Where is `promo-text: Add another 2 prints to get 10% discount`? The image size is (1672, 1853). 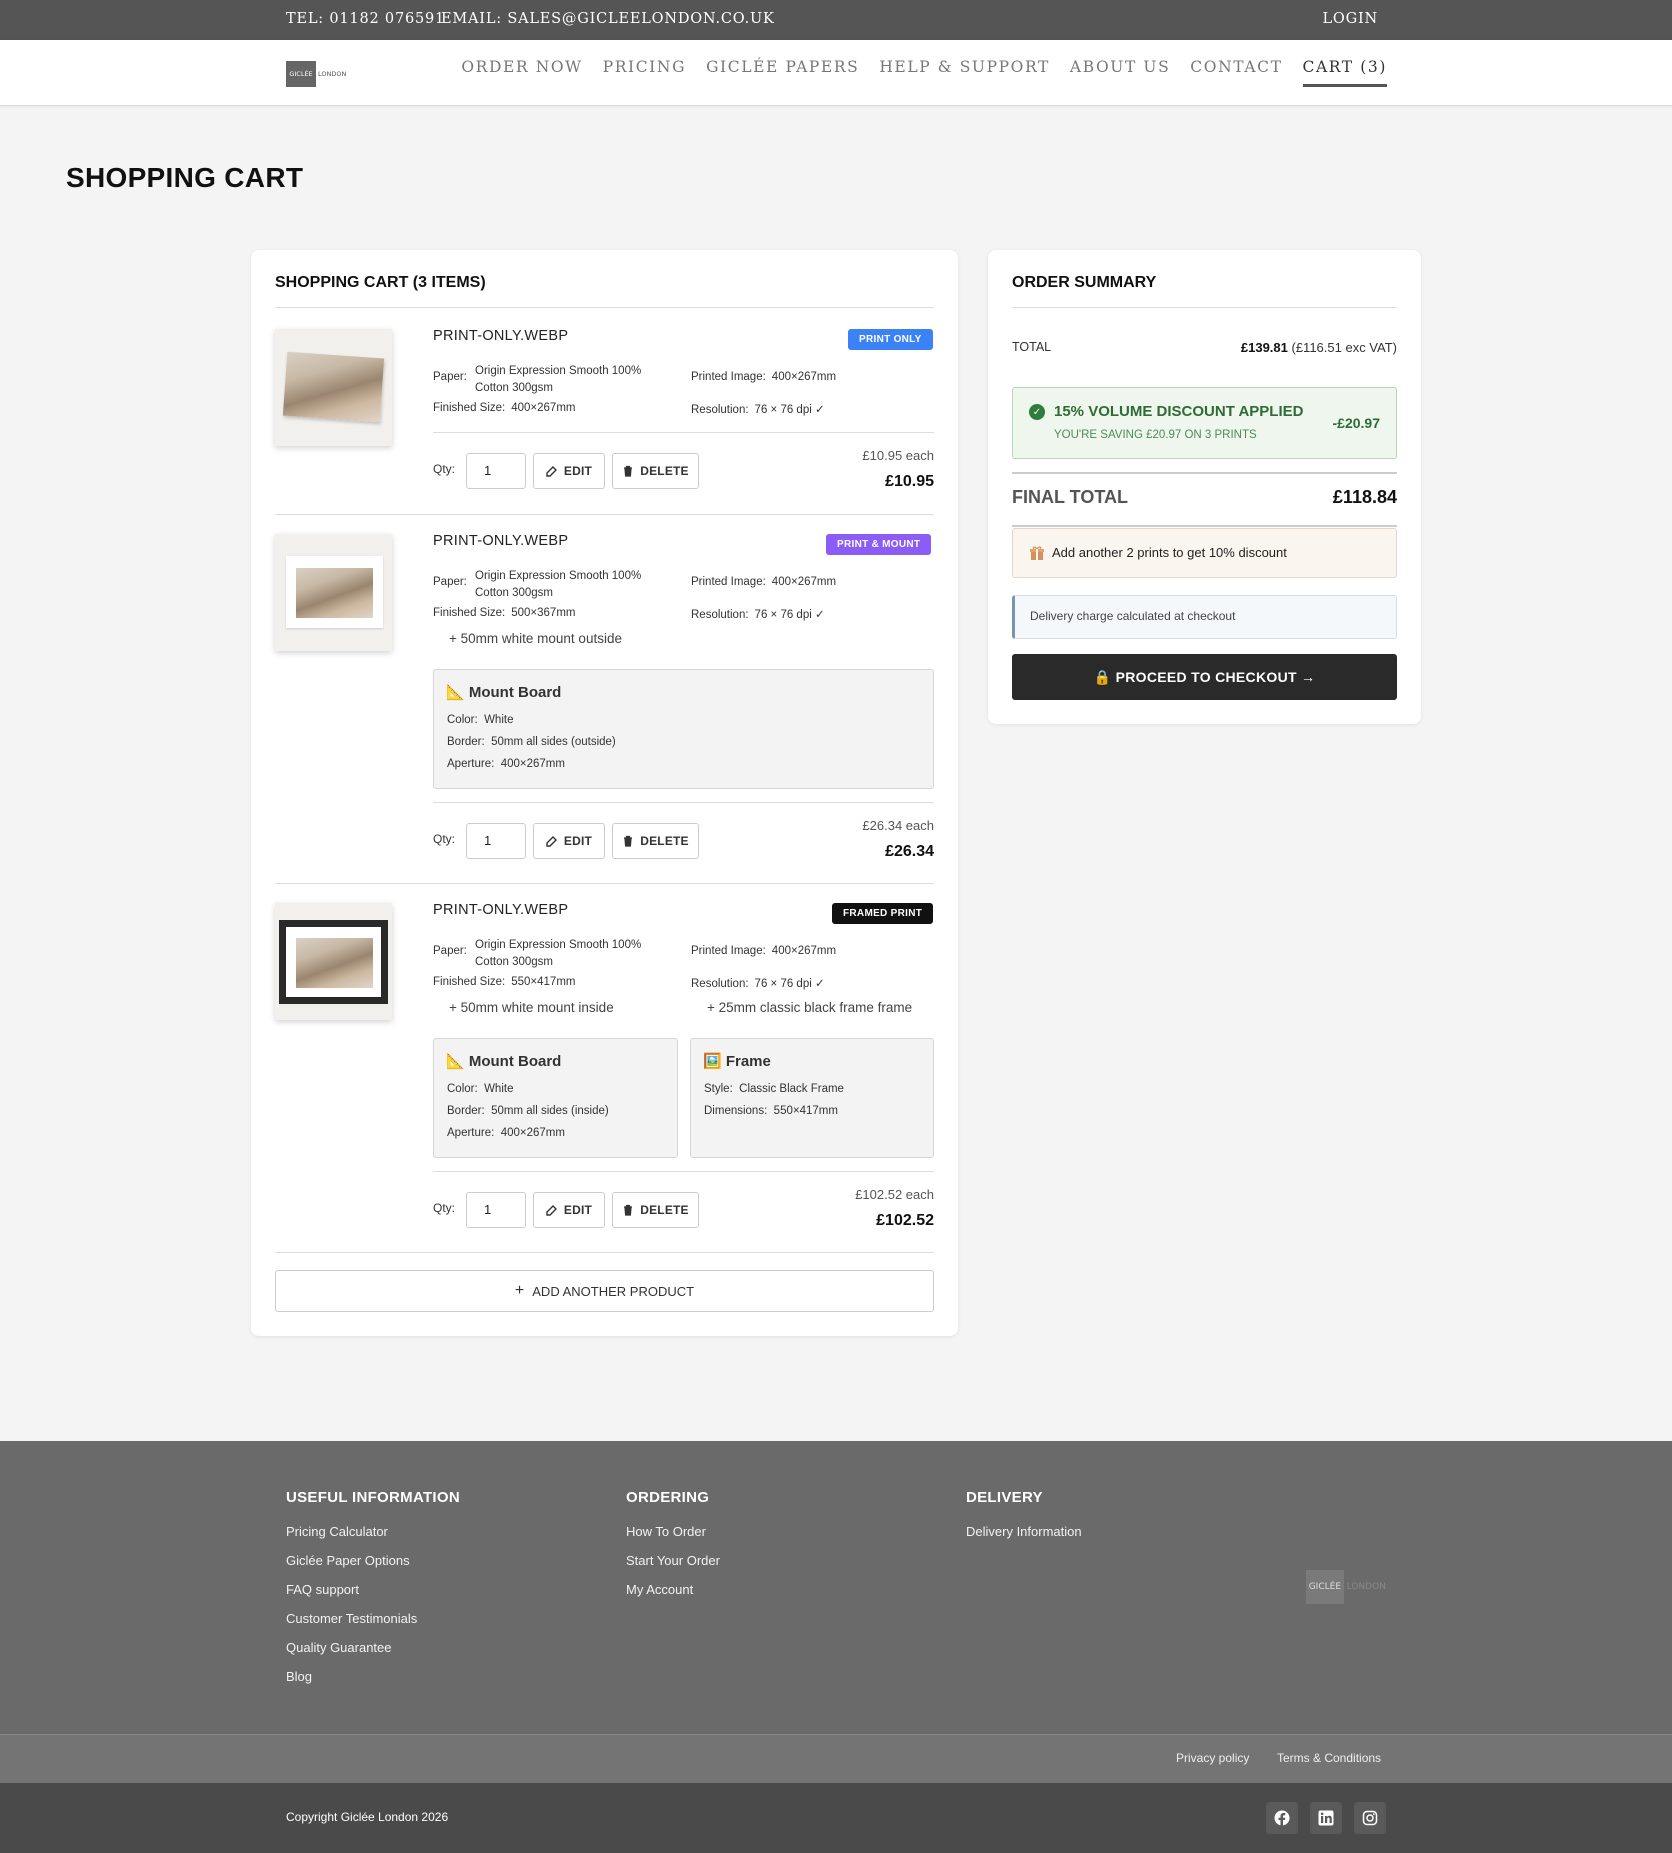 promo-text: Add another 2 prints to get 10% discount is located at coordinates (1169, 552).